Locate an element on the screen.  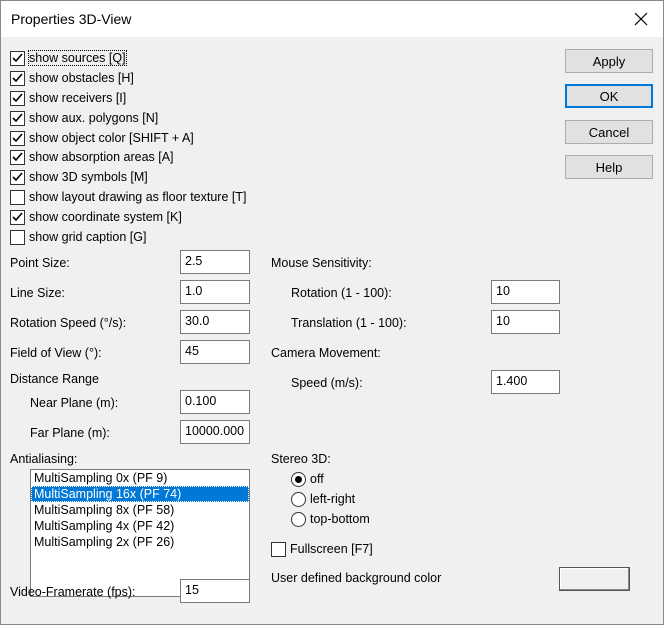
checkbox-row: show sources [Q] is located at coordinates (68, 58).